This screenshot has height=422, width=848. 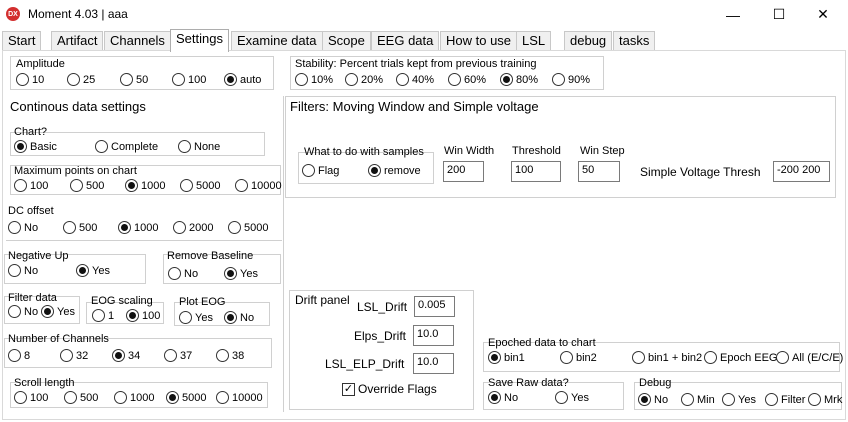 I want to click on debug-radio-min: Min, so click(x=698, y=399).